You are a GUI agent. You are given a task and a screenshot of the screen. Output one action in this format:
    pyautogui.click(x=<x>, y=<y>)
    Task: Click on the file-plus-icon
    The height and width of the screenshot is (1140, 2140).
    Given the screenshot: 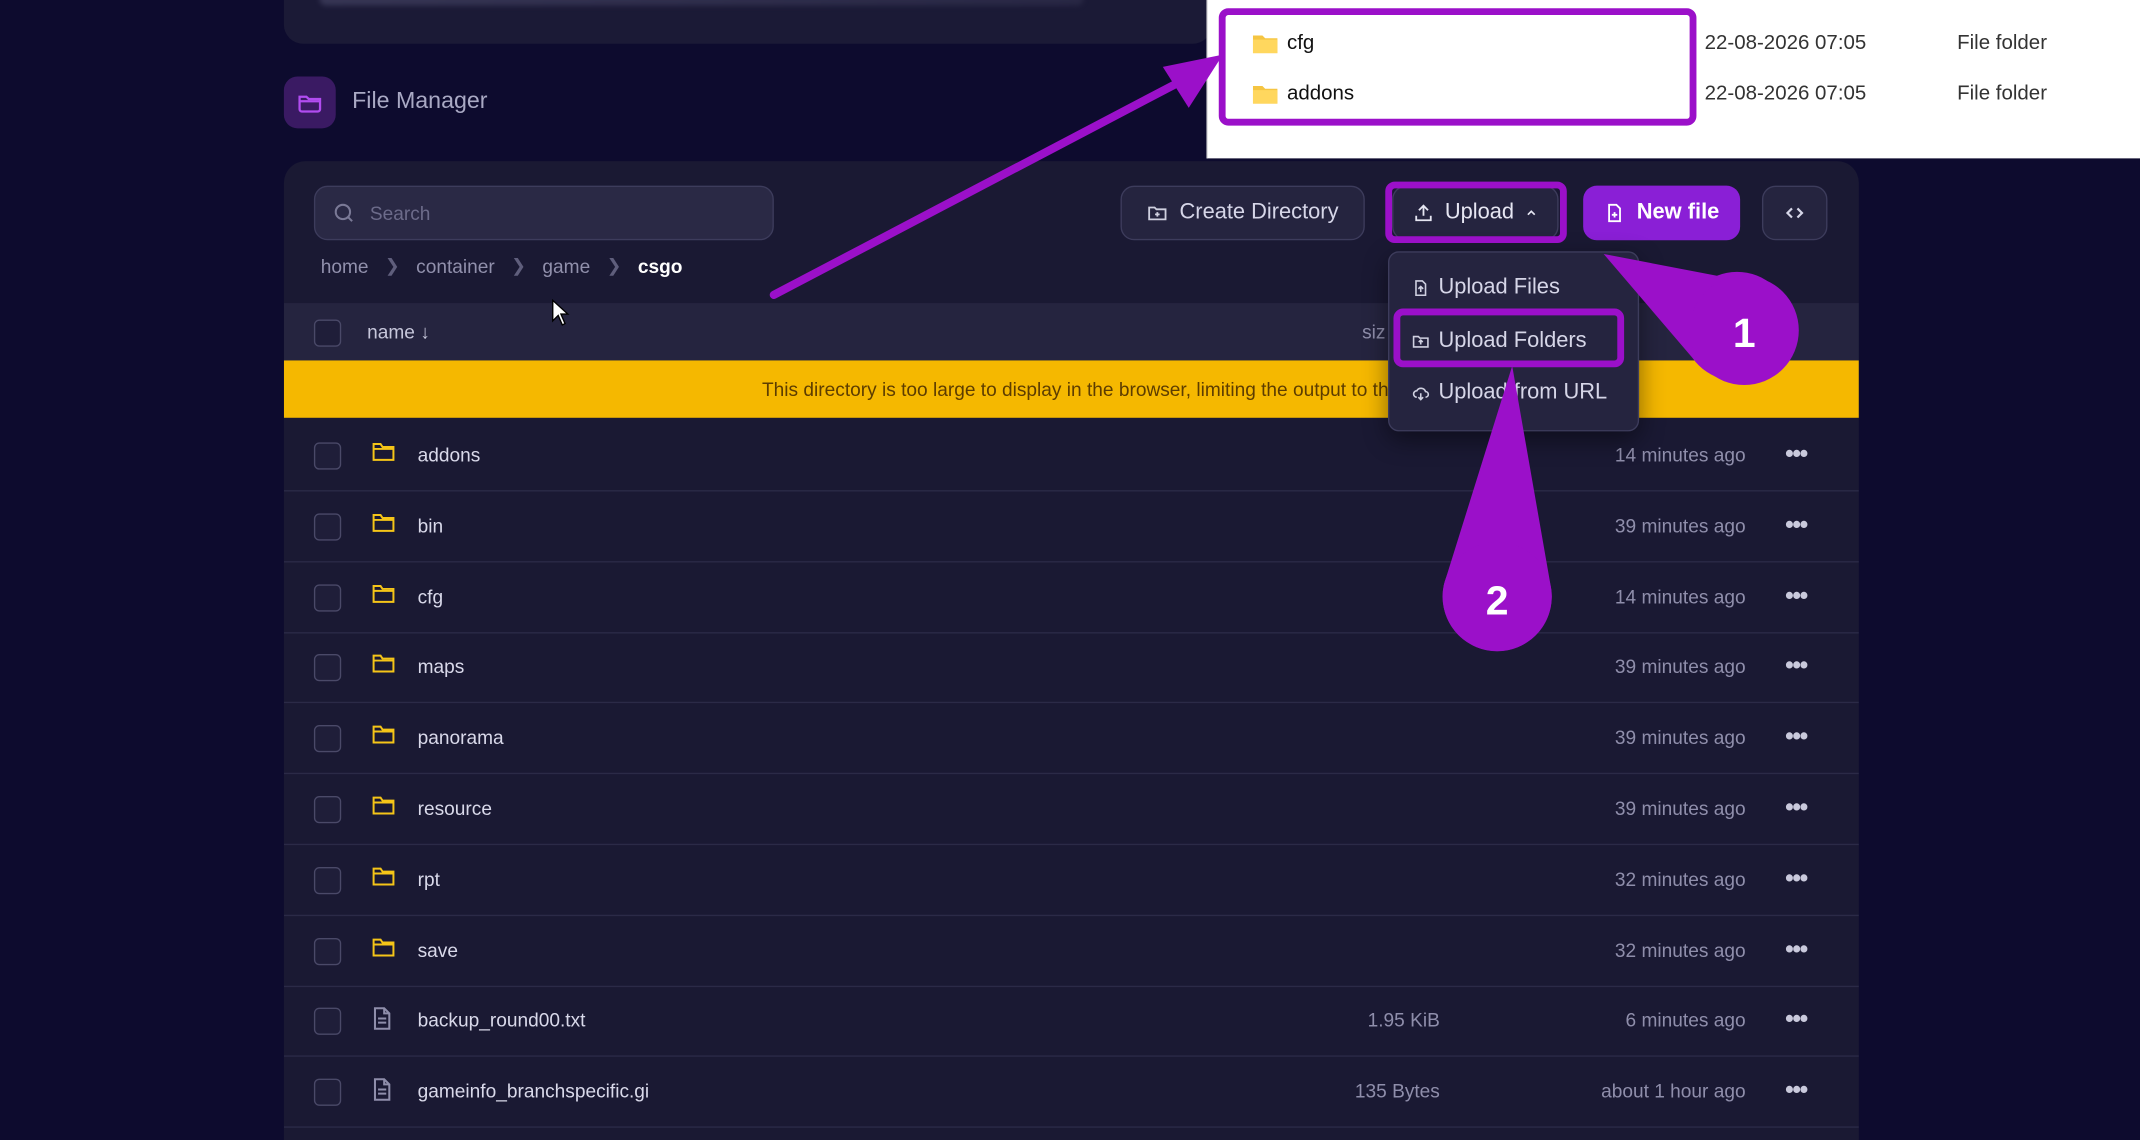 What is the action you would take?
    pyautogui.click(x=1615, y=213)
    